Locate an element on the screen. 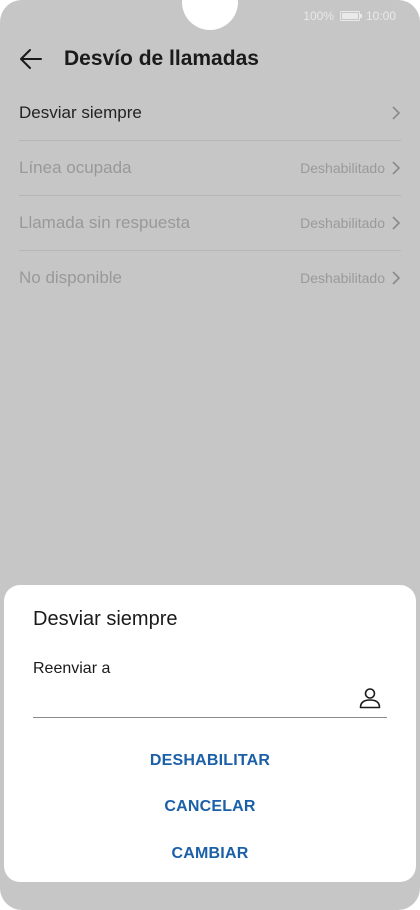 Image resolution: width=420 pixels, height=910 pixels. list-item-label: Línea ocupada is located at coordinates (75, 167).